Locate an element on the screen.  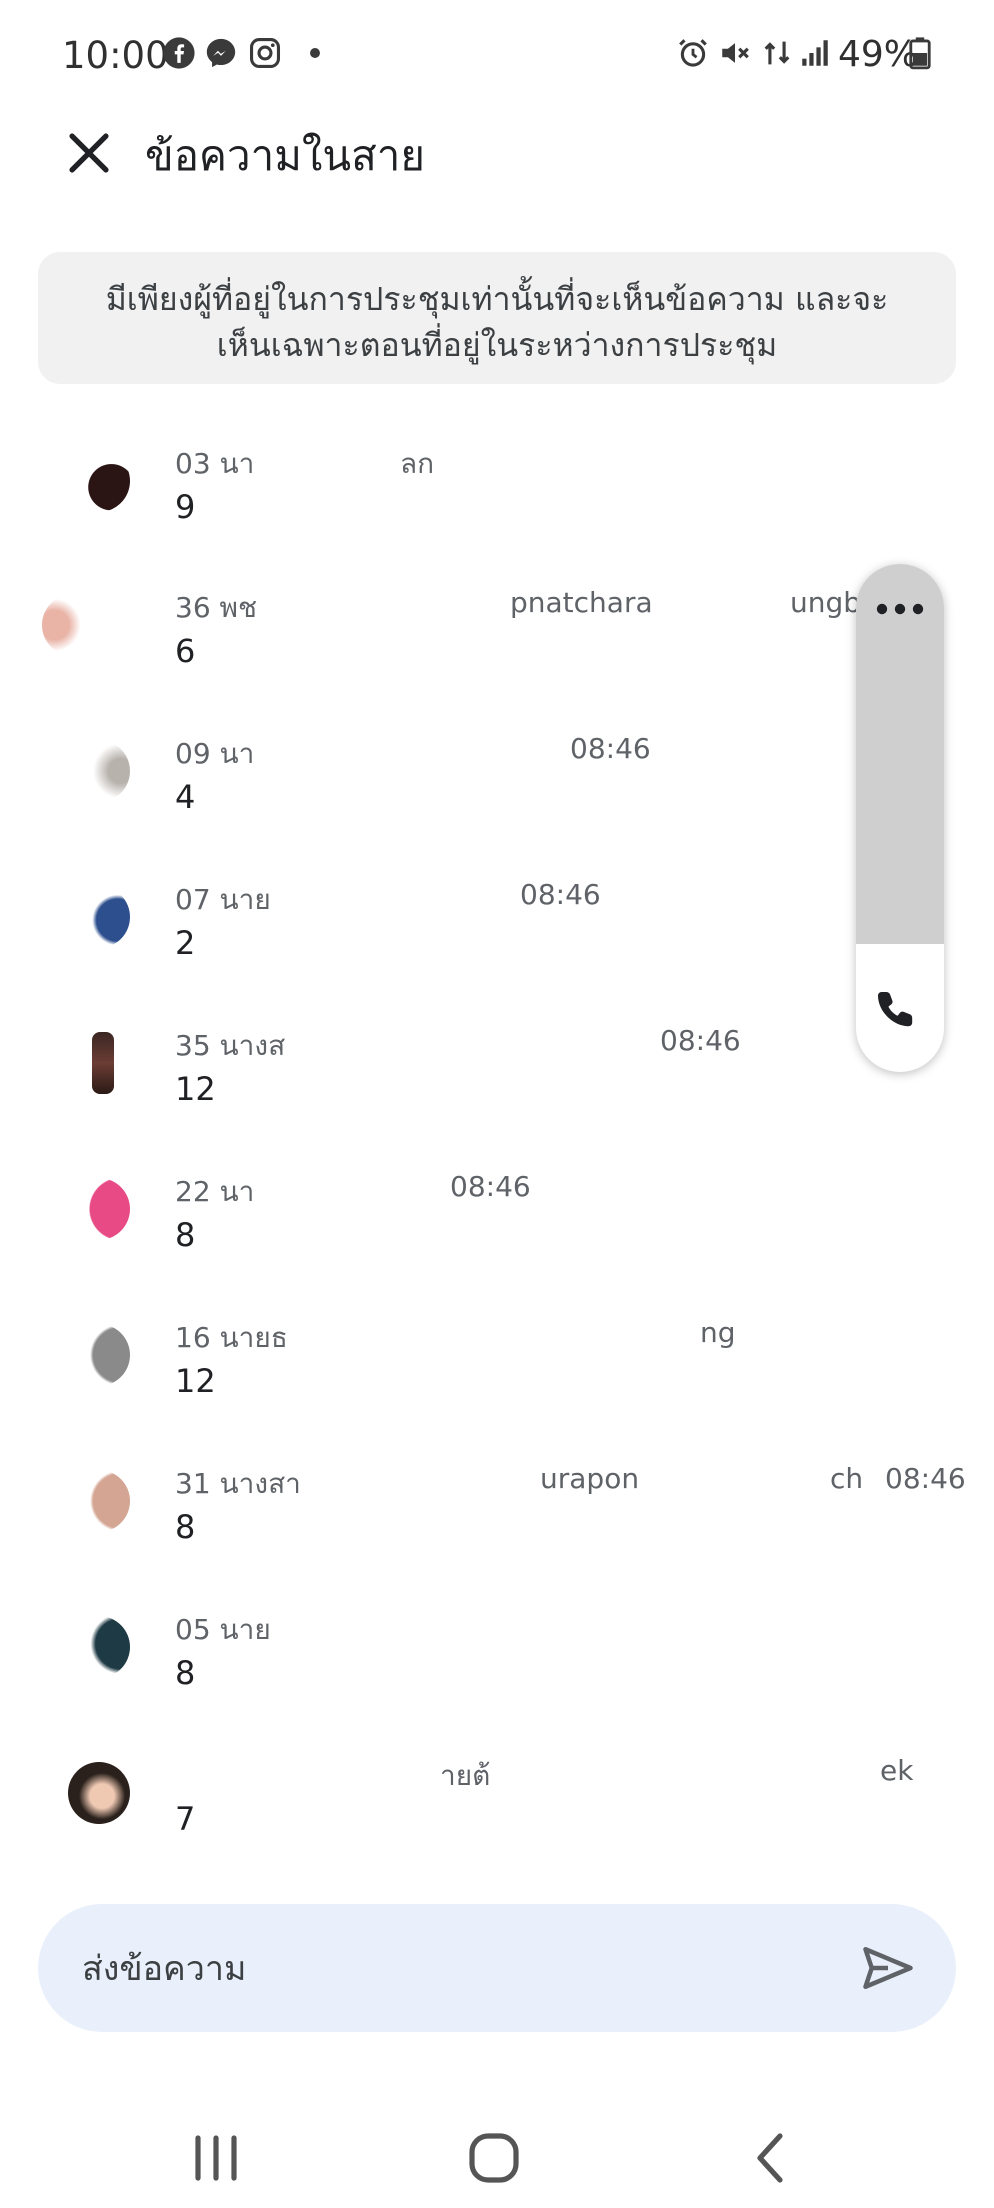
message-sender-tail: urapon is located at coordinates (590, 1478).